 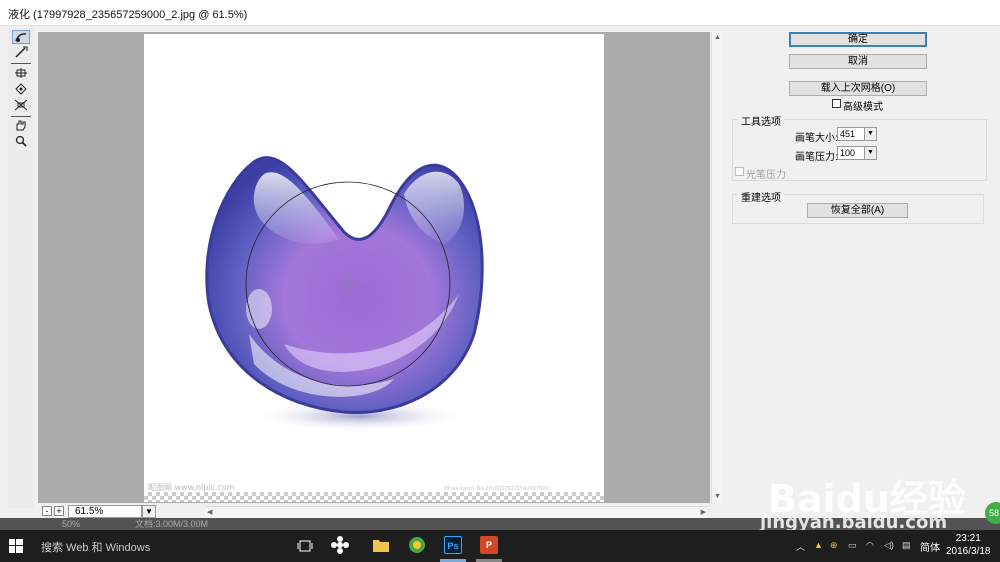 What do you see at coordinates (858, 61) in the screenshot?
I see `cancel-button: 取消` at bounding box center [858, 61].